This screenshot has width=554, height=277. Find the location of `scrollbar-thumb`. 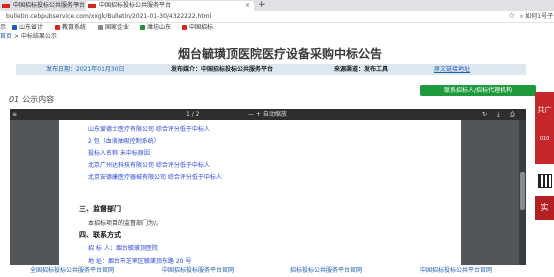

scrollbar-thumb is located at coordinates (522, 191).